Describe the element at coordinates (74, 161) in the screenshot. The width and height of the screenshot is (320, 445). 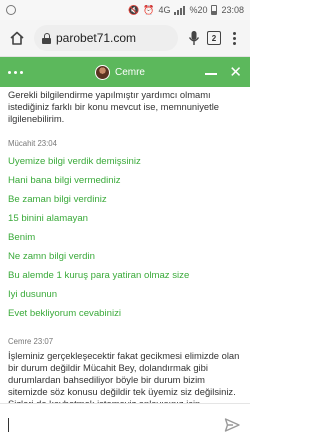
I see `user-message: Uyemize bilgi verdik demişsiniz` at that location.